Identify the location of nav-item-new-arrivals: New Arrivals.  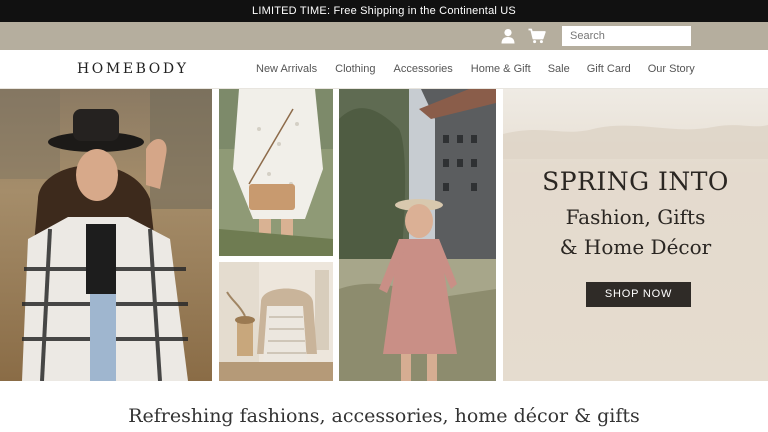
(286, 69).